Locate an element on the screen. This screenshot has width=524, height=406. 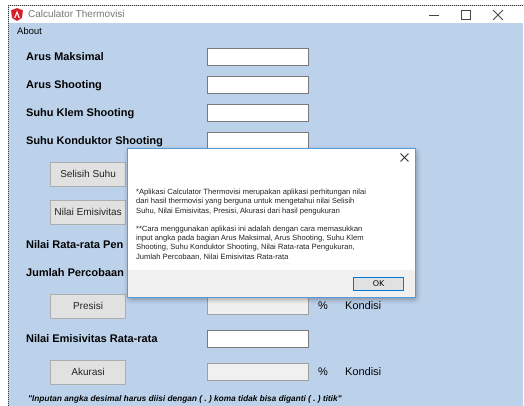
field-label: Suhu Konduktor Shooting is located at coordinates (94, 141).